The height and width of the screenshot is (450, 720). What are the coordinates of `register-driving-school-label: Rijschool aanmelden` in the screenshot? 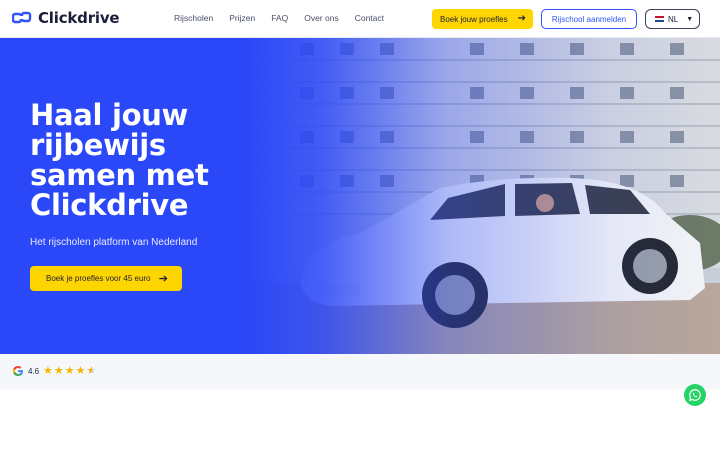 It's located at (589, 19).